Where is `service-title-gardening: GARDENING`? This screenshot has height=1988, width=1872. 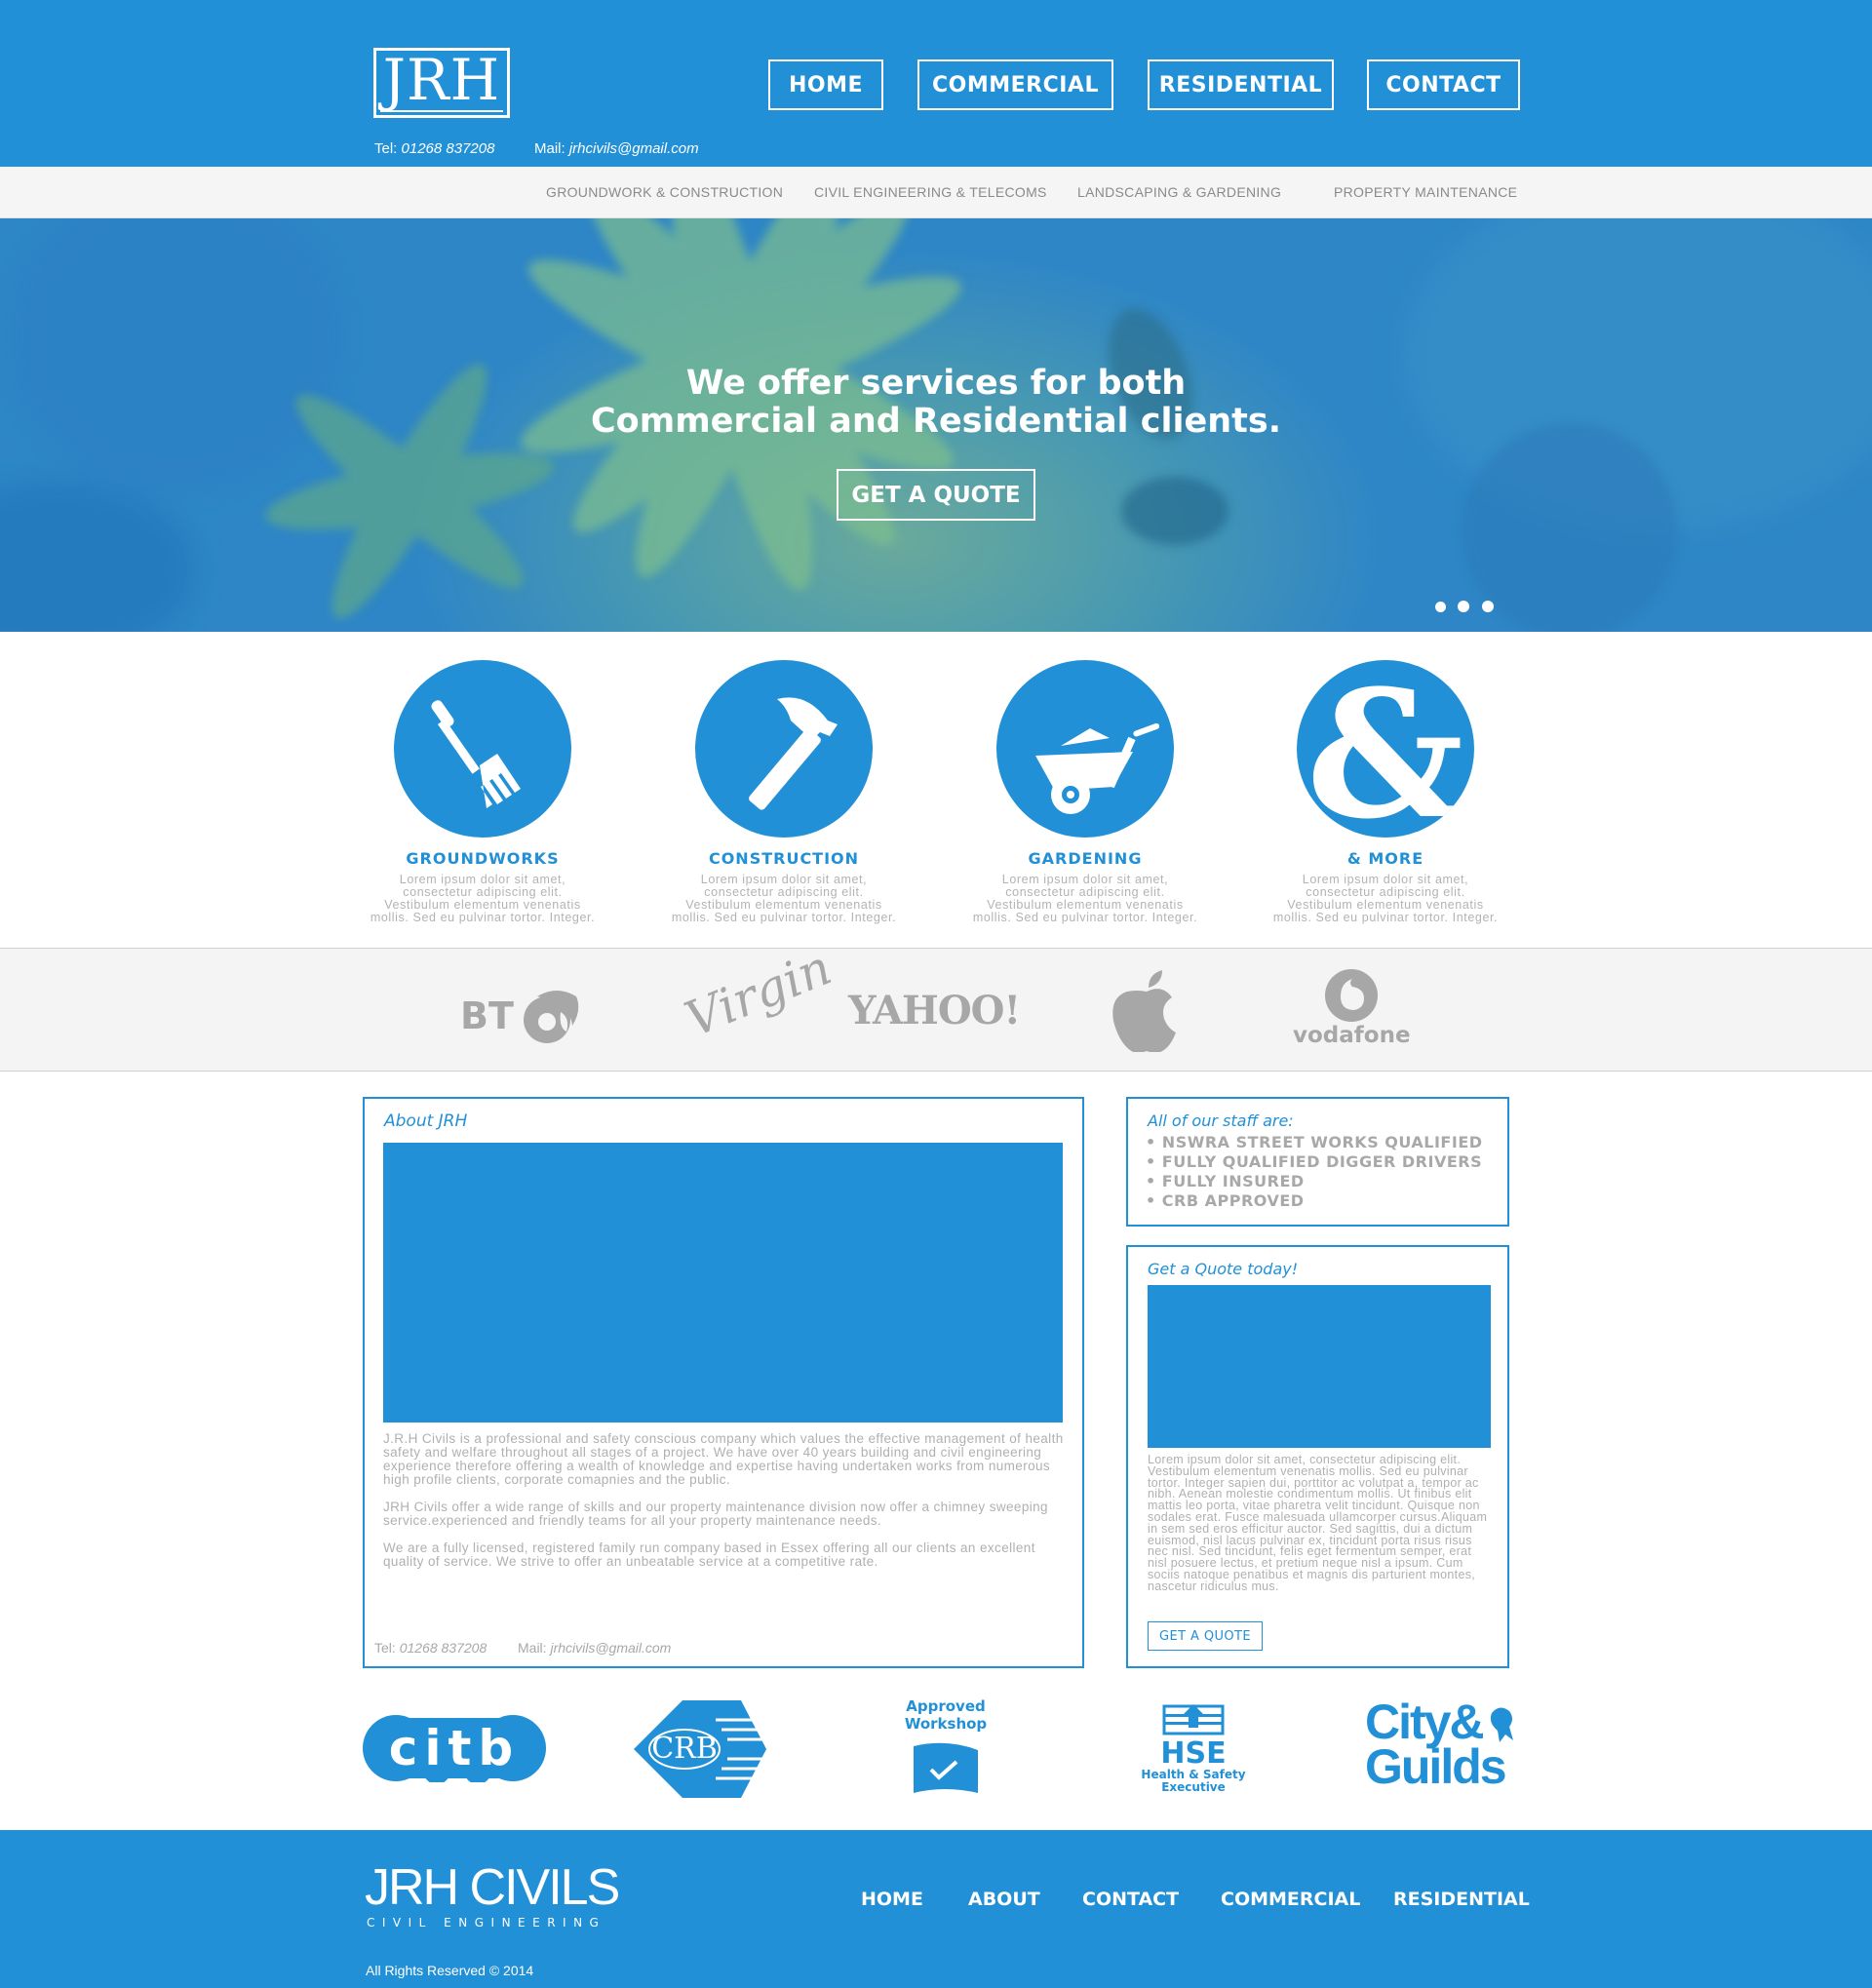
service-title-gardening: GARDENING is located at coordinates (1085, 858).